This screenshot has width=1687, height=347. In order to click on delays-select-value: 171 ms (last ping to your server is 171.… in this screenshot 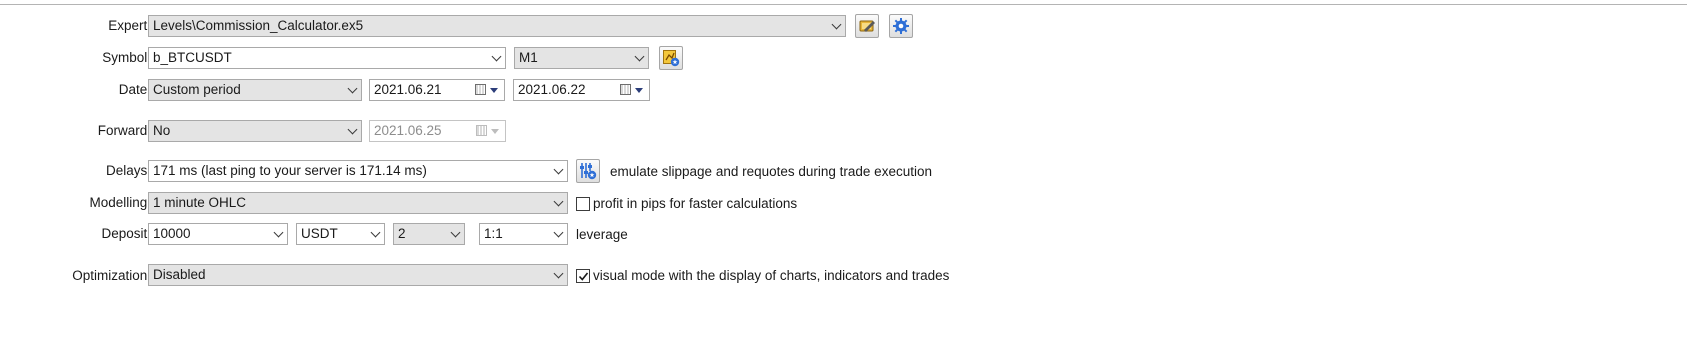, I will do `click(290, 170)`.